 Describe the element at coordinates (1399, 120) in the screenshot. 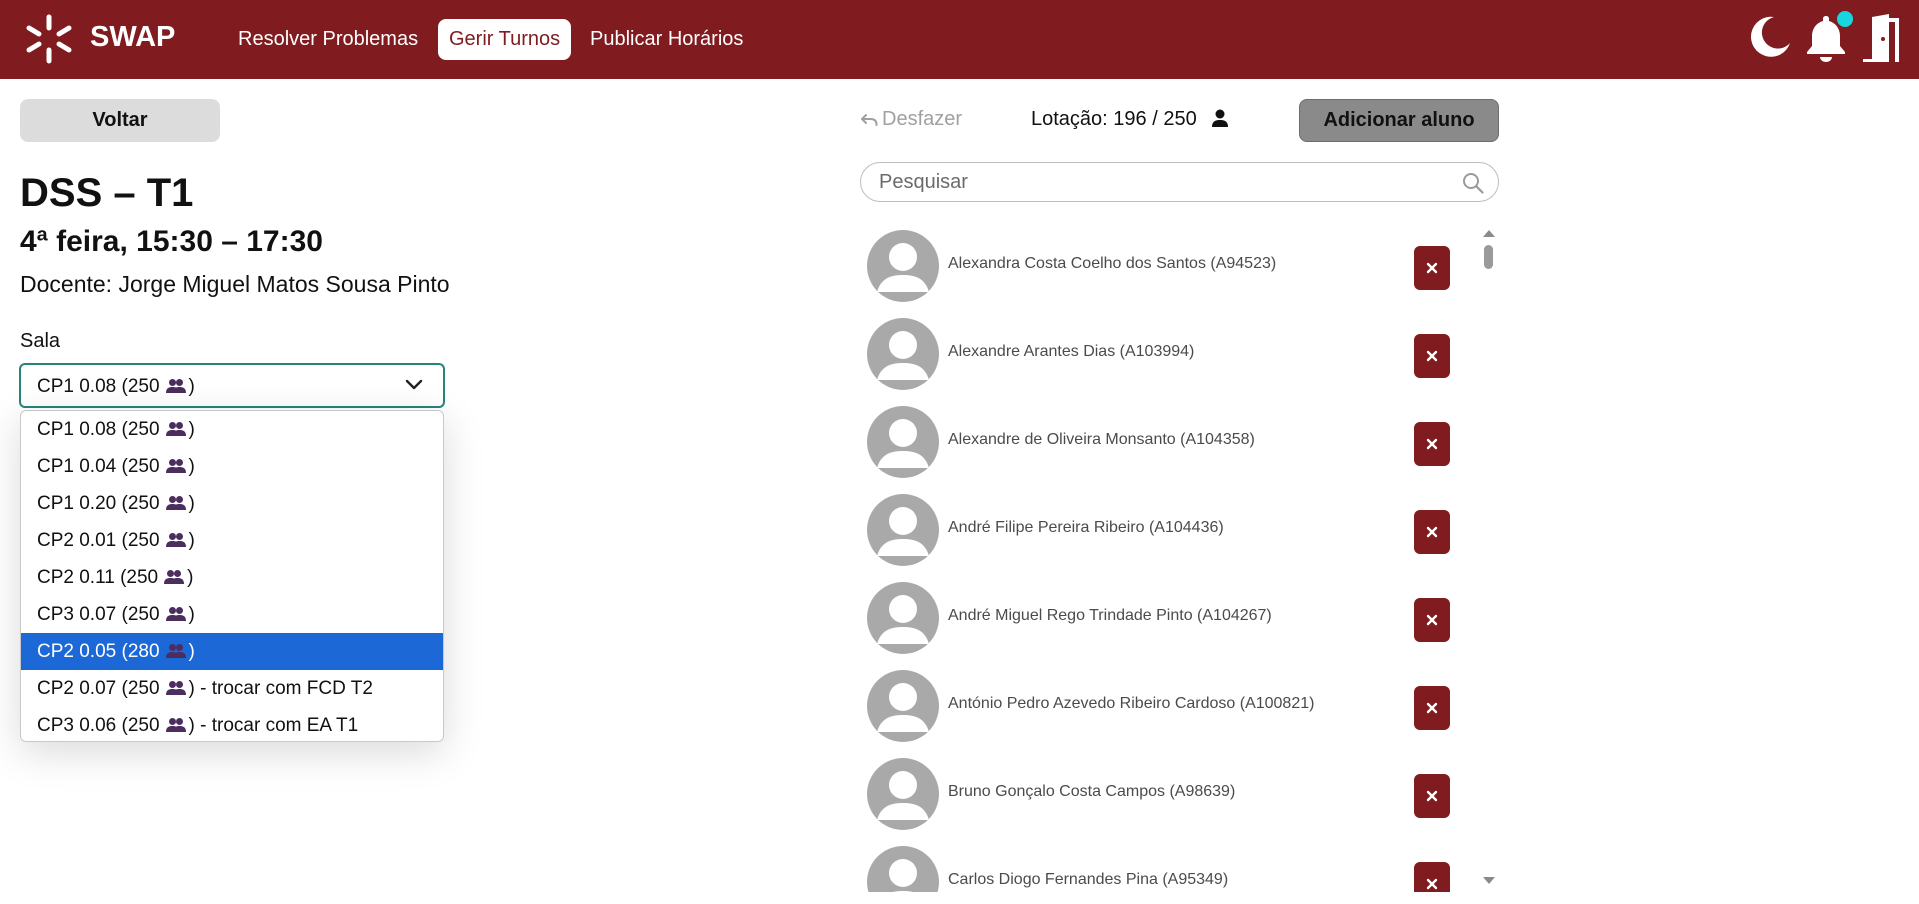

I see `add-student-button: Adicionar aluno` at that location.